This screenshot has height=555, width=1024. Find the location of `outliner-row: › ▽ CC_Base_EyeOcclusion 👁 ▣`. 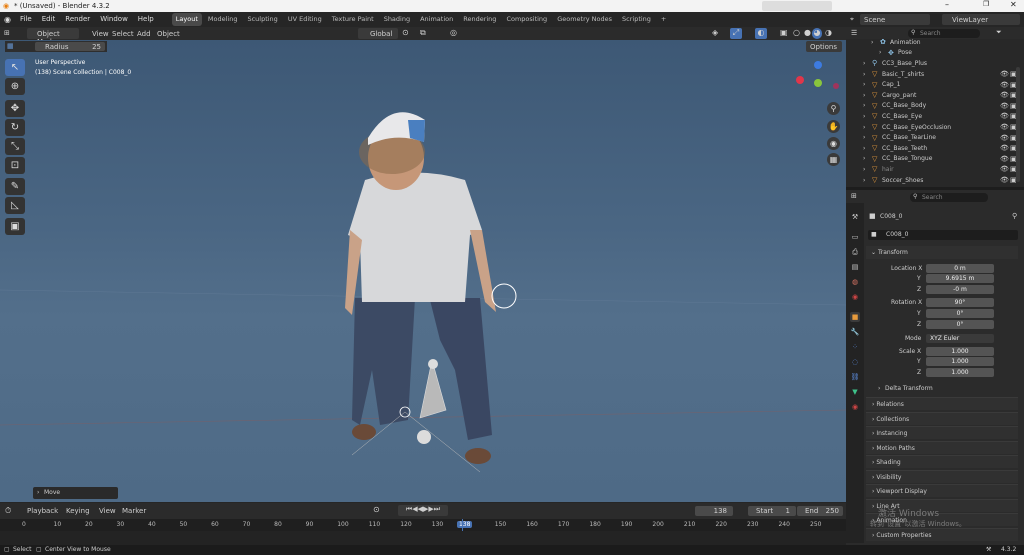

outliner-row: › ▽ CC_Base_EyeOcclusion 👁 ▣ is located at coordinates (935, 127).